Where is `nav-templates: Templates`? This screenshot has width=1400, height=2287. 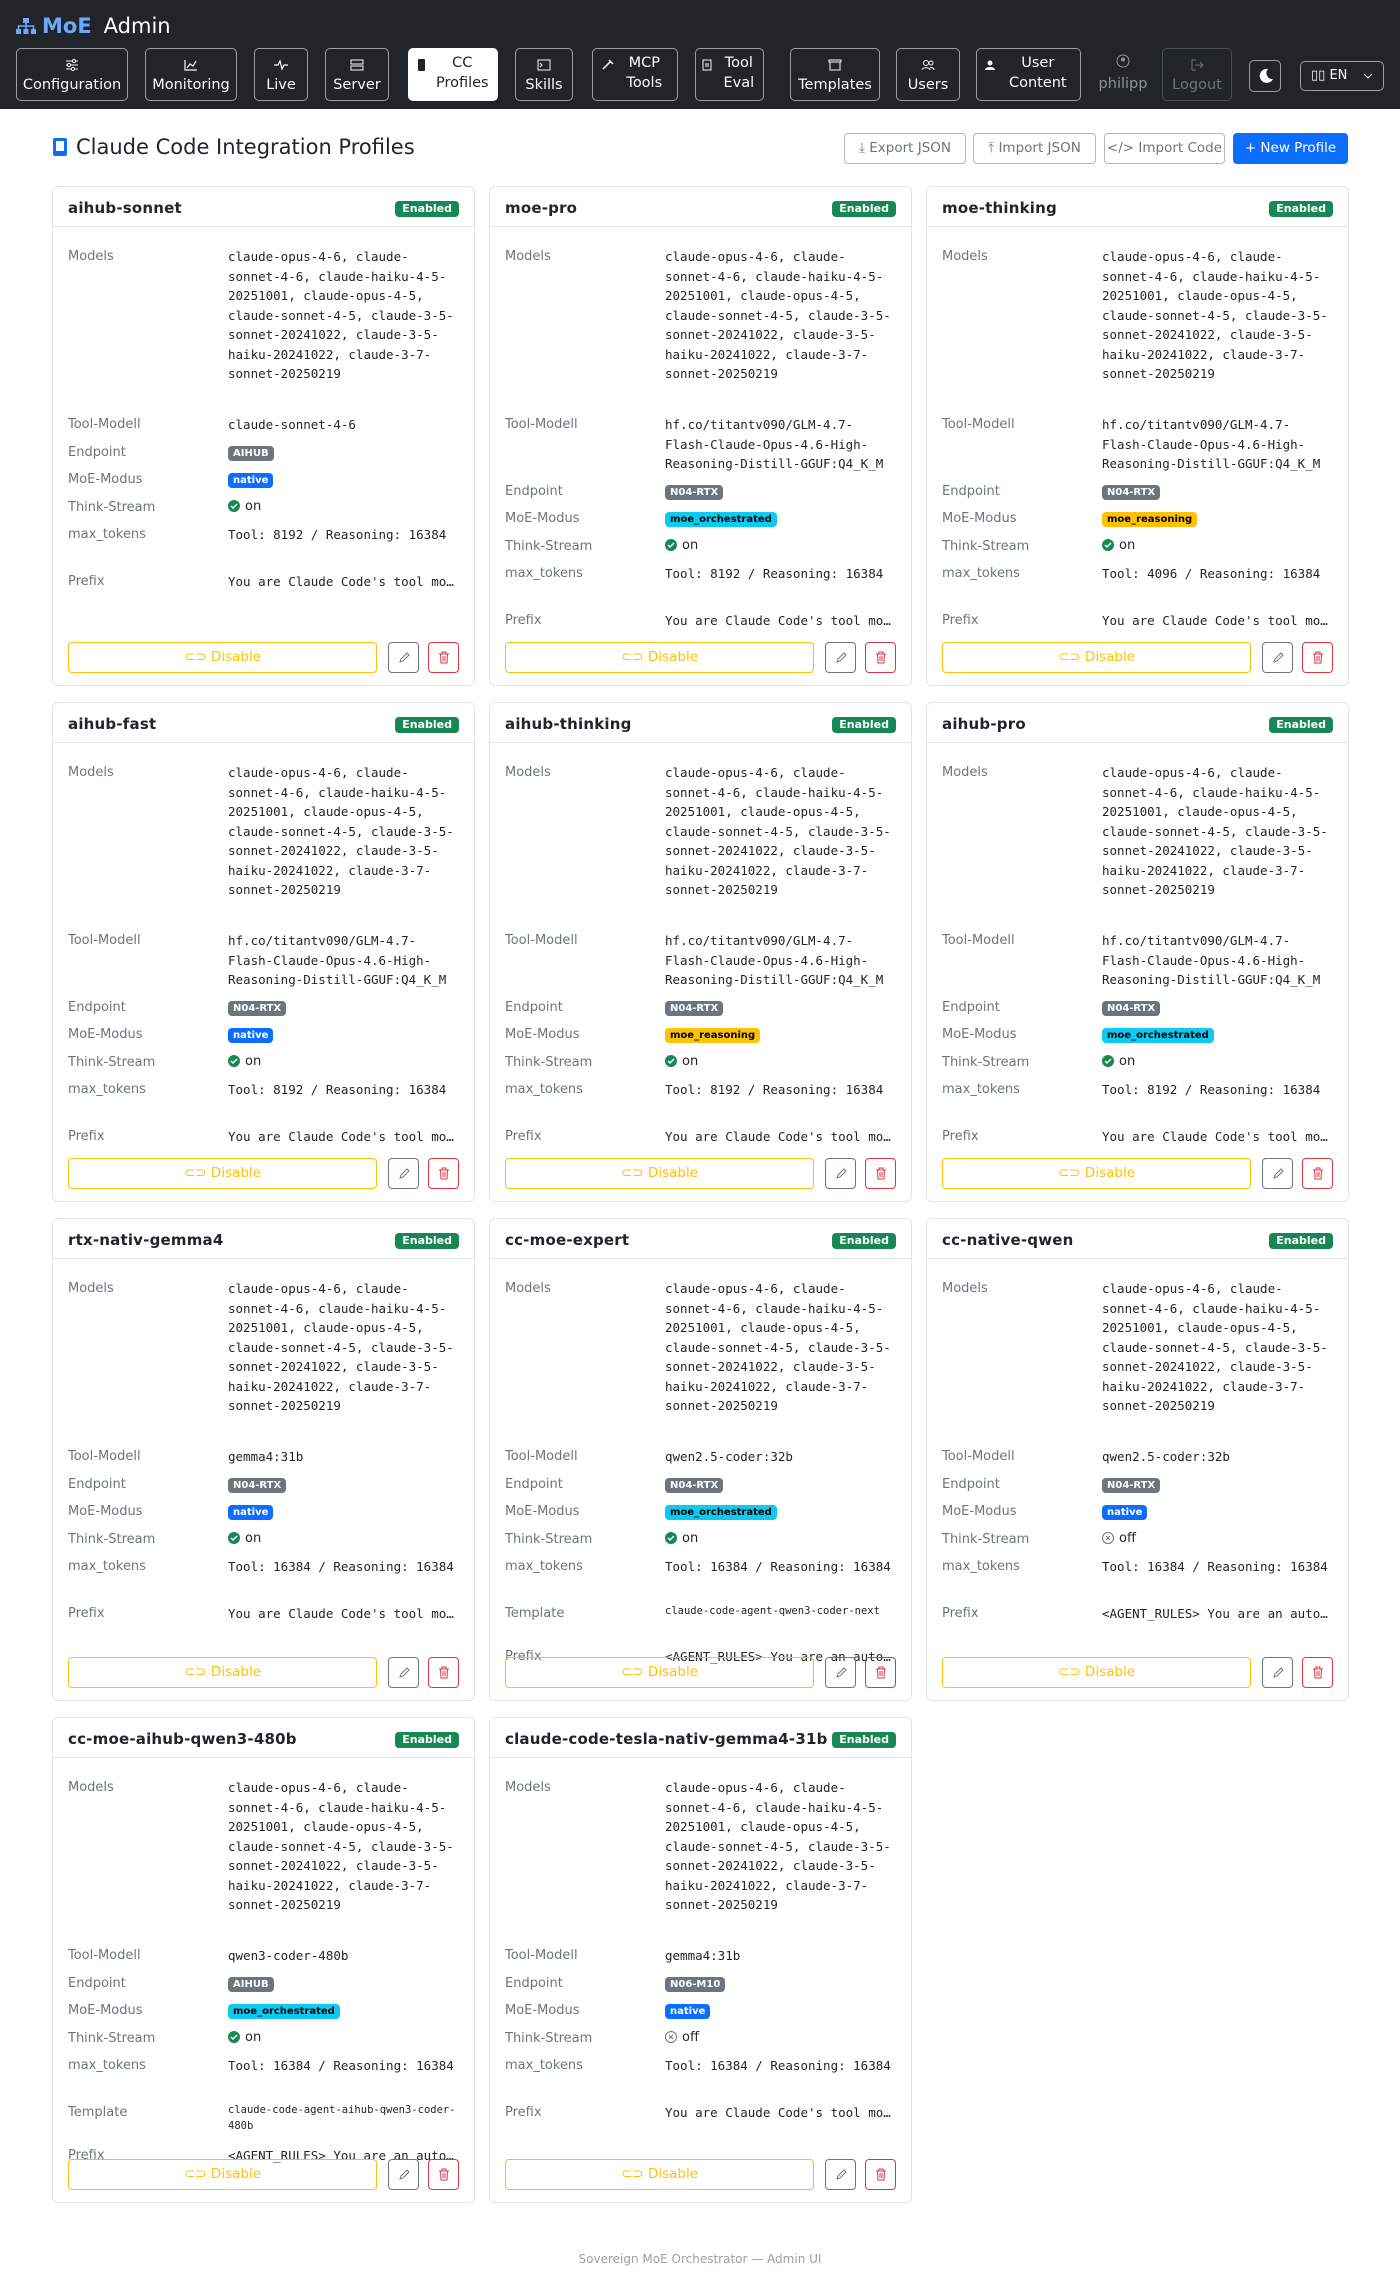 nav-templates: Templates is located at coordinates (835, 74).